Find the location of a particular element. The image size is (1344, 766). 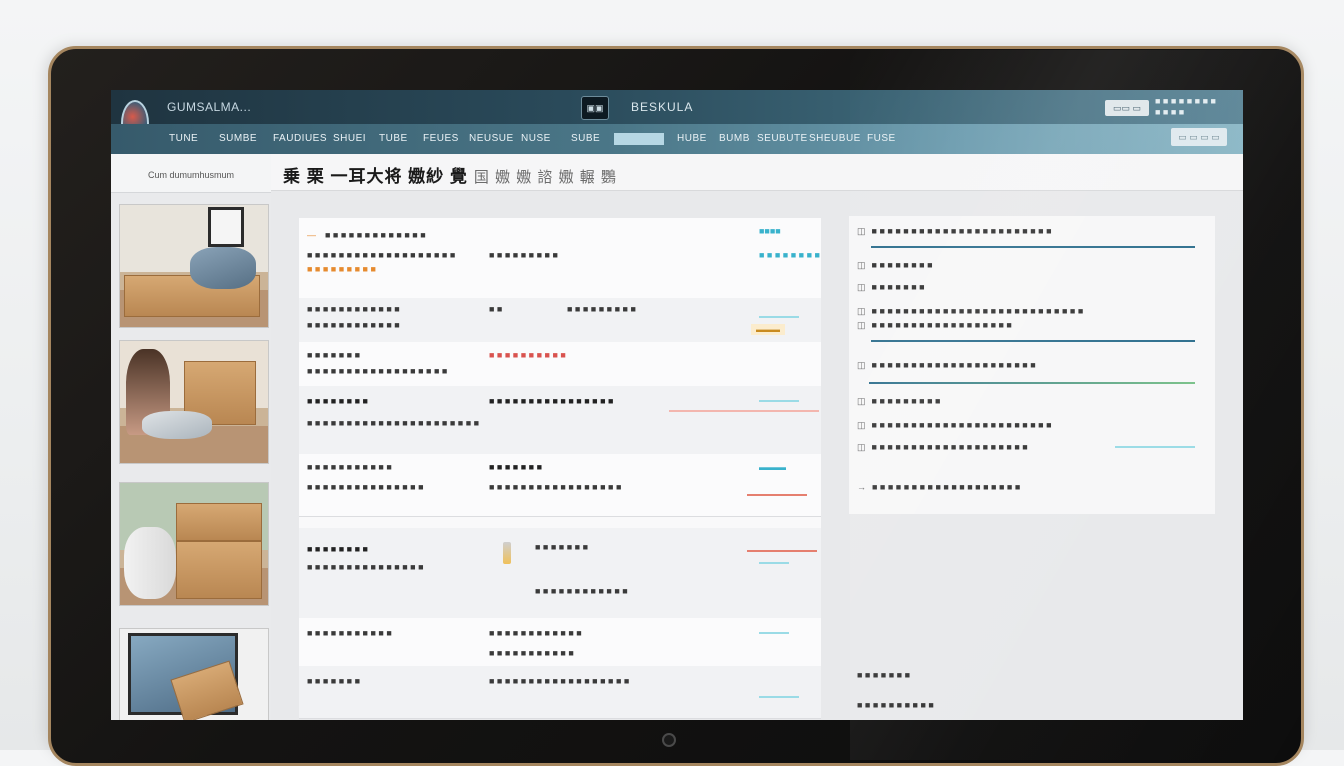

app-badge-icon: ▣▣ is located at coordinates (595, 108).